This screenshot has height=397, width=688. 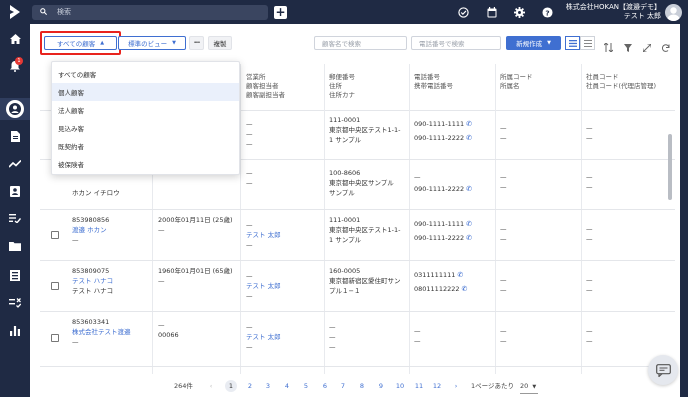 What do you see at coordinates (220, 43) in the screenshot?
I see `copy-view-button: 複製` at bounding box center [220, 43].